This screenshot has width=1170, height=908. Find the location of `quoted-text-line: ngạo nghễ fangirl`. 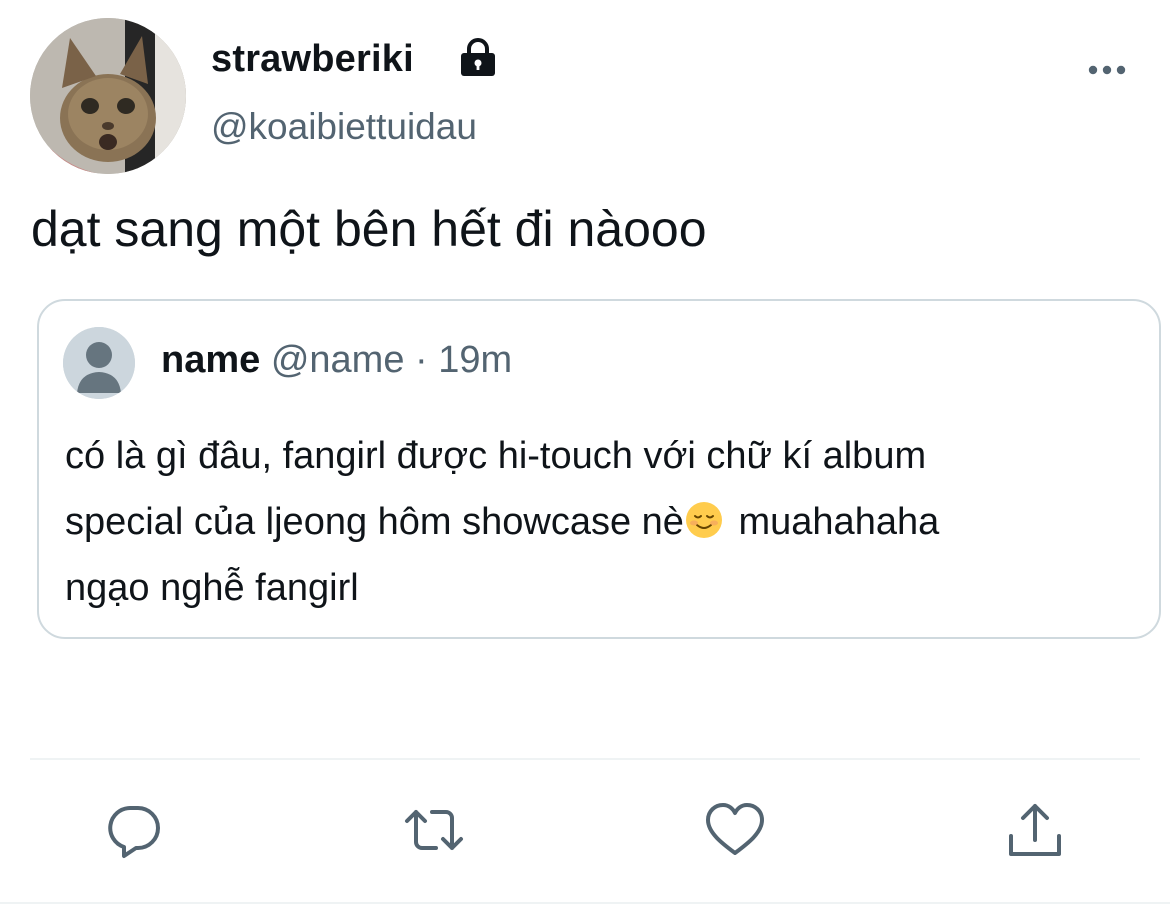

quoted-text-line: ngạo nghễ fangirl is located at coordinates (212, 588).